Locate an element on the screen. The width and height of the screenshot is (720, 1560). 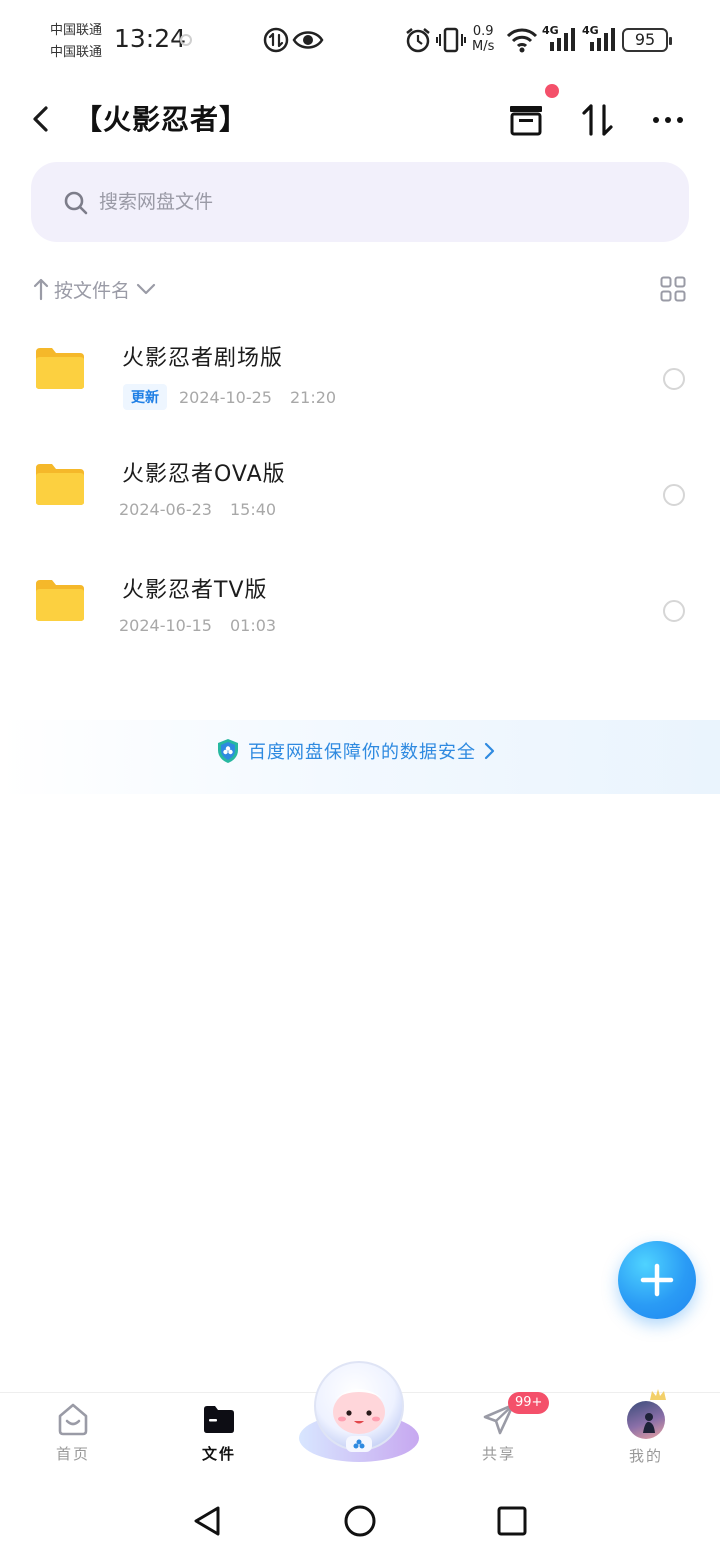
notification-dot is located at coordinates (552, 91).